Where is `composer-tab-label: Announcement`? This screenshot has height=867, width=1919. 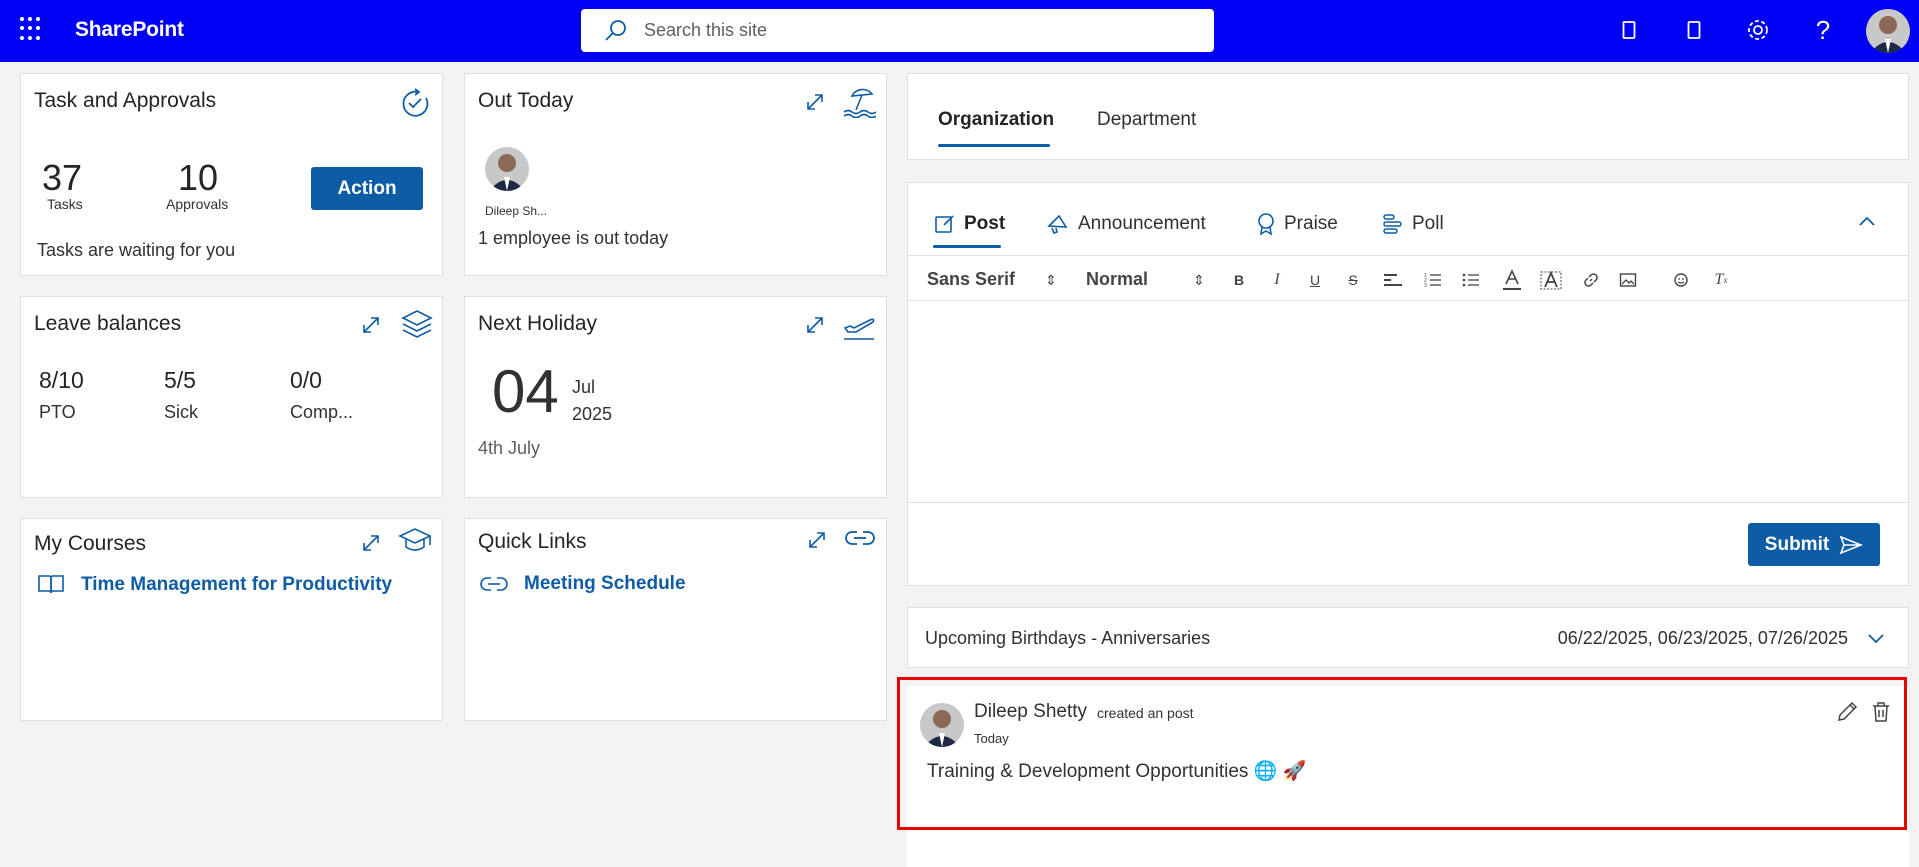
composer-tab-label: Announcement is located at coordinates (1142, 223).